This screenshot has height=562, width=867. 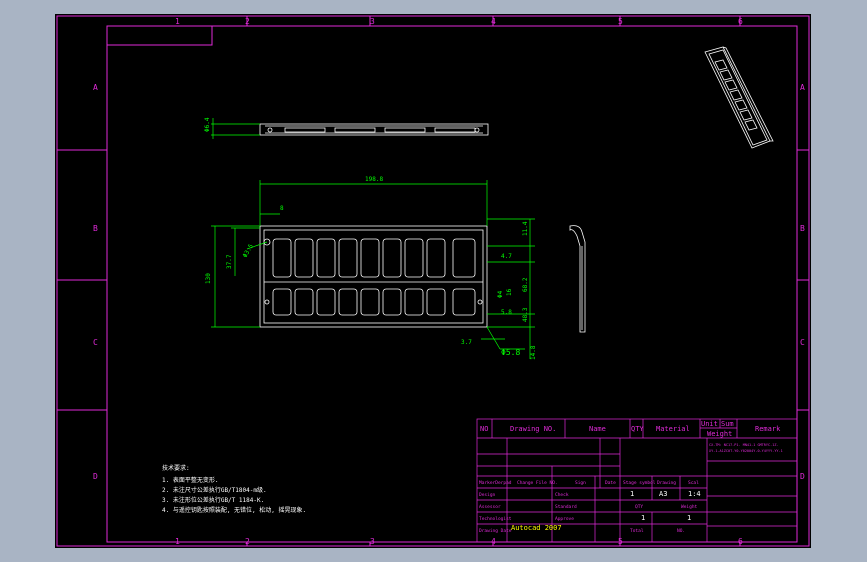 What do you see at coordinates (746, 451) in the screenshot?
I see `tb-small-text-2: XY-1-A1ZC0T-Y0-Y02004Y-0-Y4YYY-YY-1` at bounding box center [746, 451].